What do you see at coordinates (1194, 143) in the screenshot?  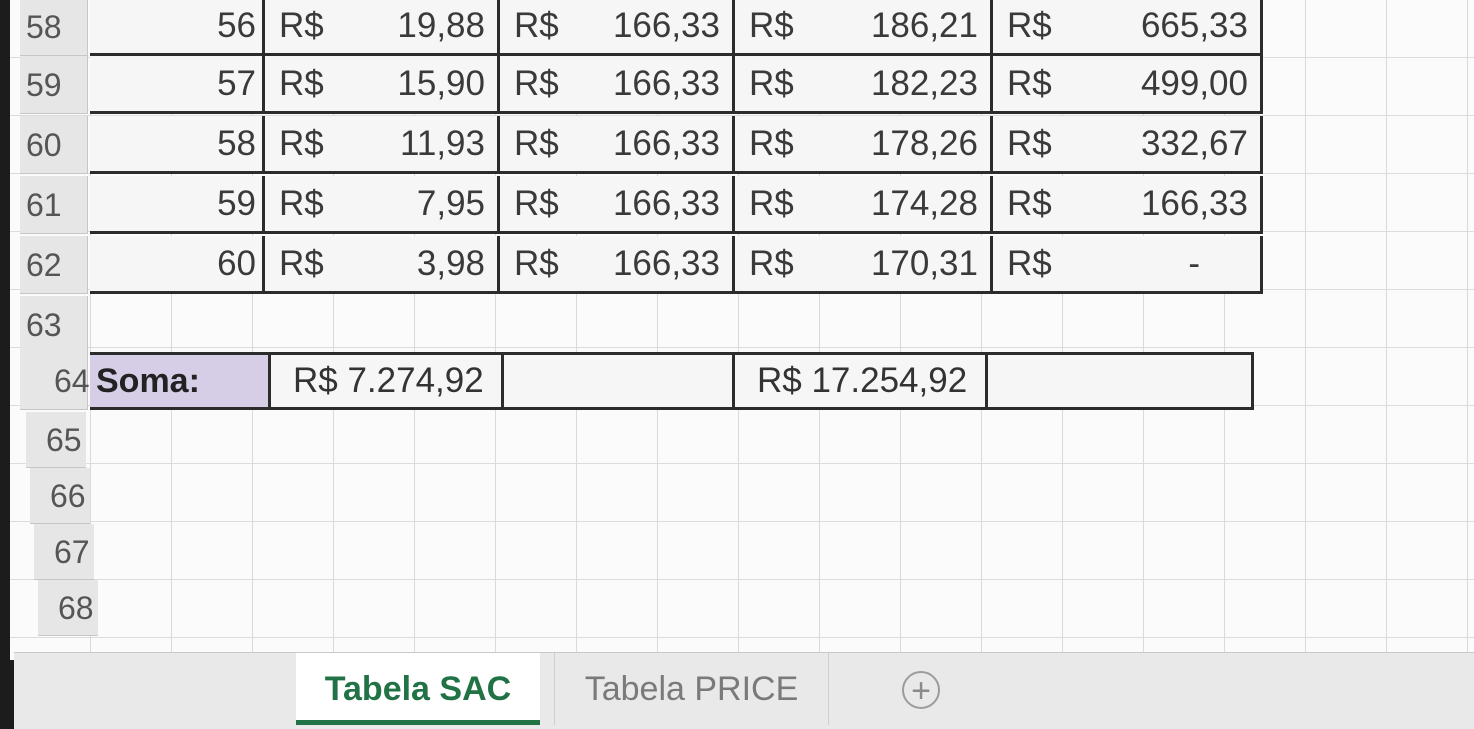 I see `cell-value: 332,67` at bounding box center [1194, 143].